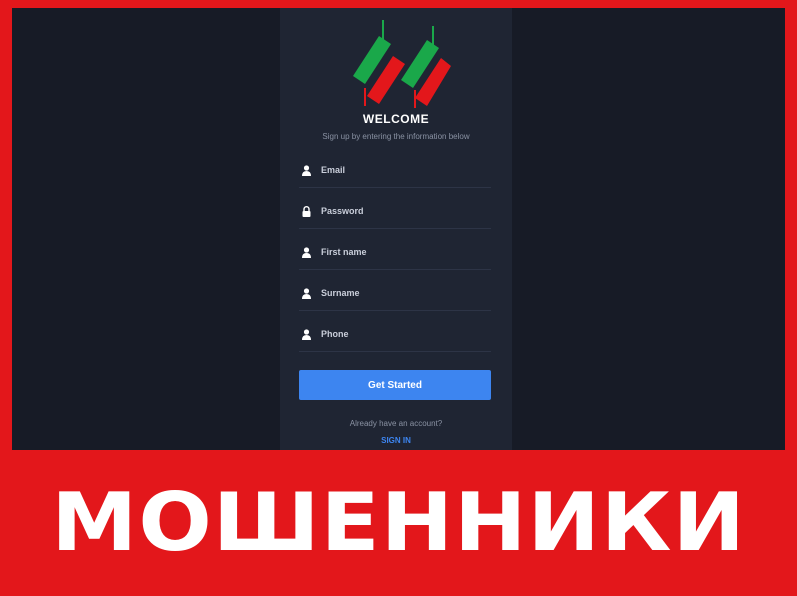 The height and width of the screenshot is (596, 797). I want to click on welcome-title: WELCOME, so click(396, 119).